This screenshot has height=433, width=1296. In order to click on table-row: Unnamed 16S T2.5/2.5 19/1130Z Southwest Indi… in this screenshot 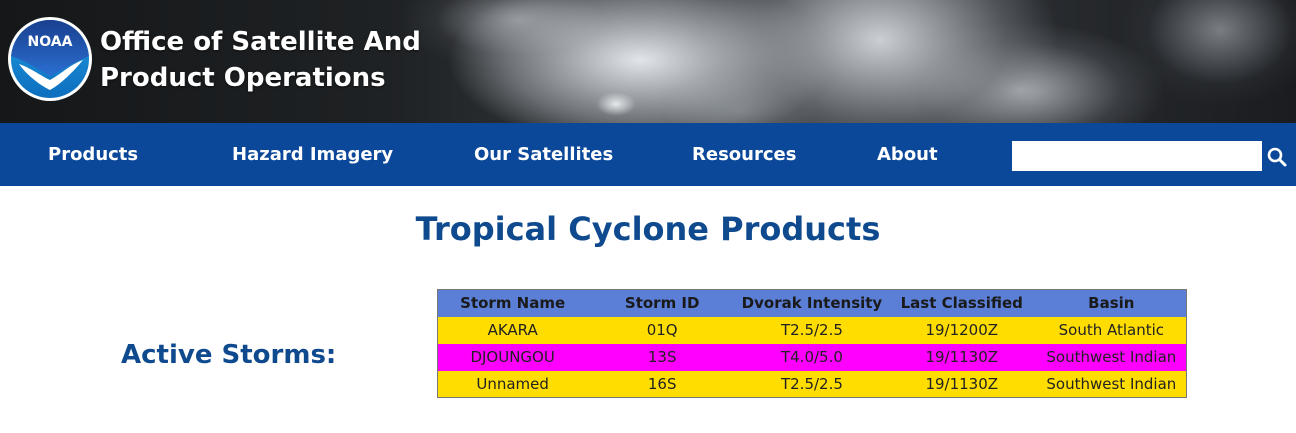, I will do `click(812, 384)`.